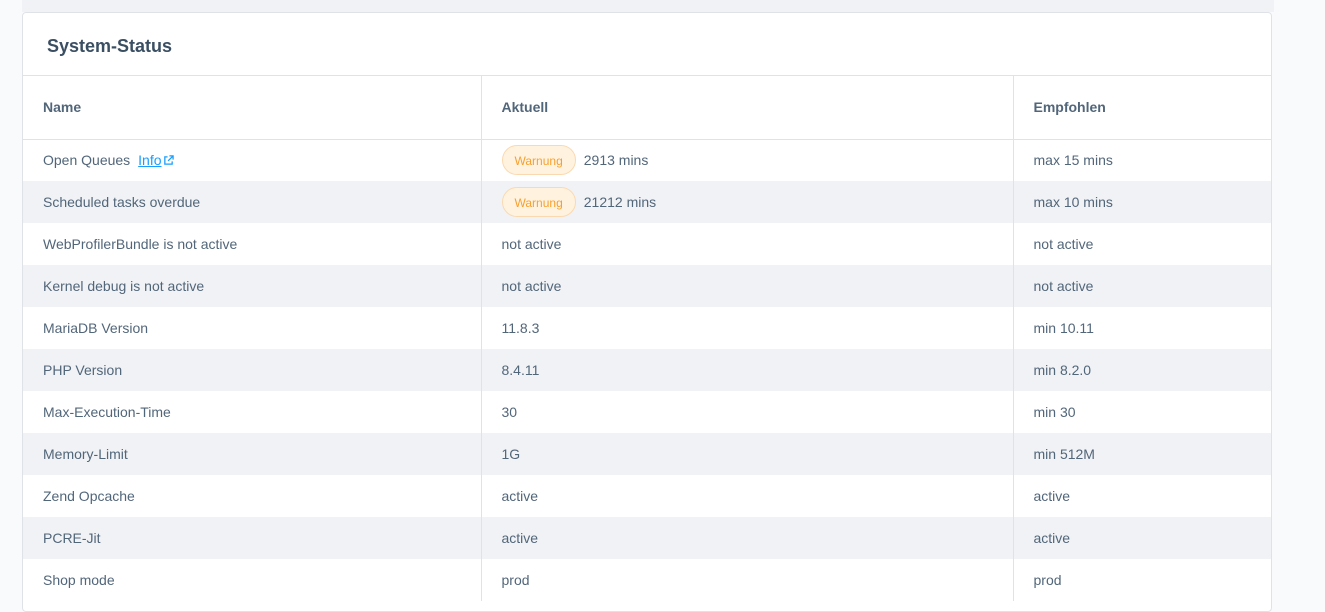 The image size is (1325, 612). I want to click on card-title: System-Status, so click(110, 45).